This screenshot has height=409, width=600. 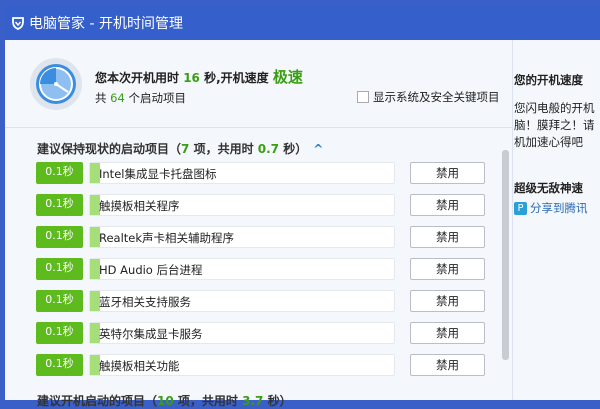 I want to click on show-system-items-checkbox: 显示系统及安全关键项目, so click(x=428, y=97).